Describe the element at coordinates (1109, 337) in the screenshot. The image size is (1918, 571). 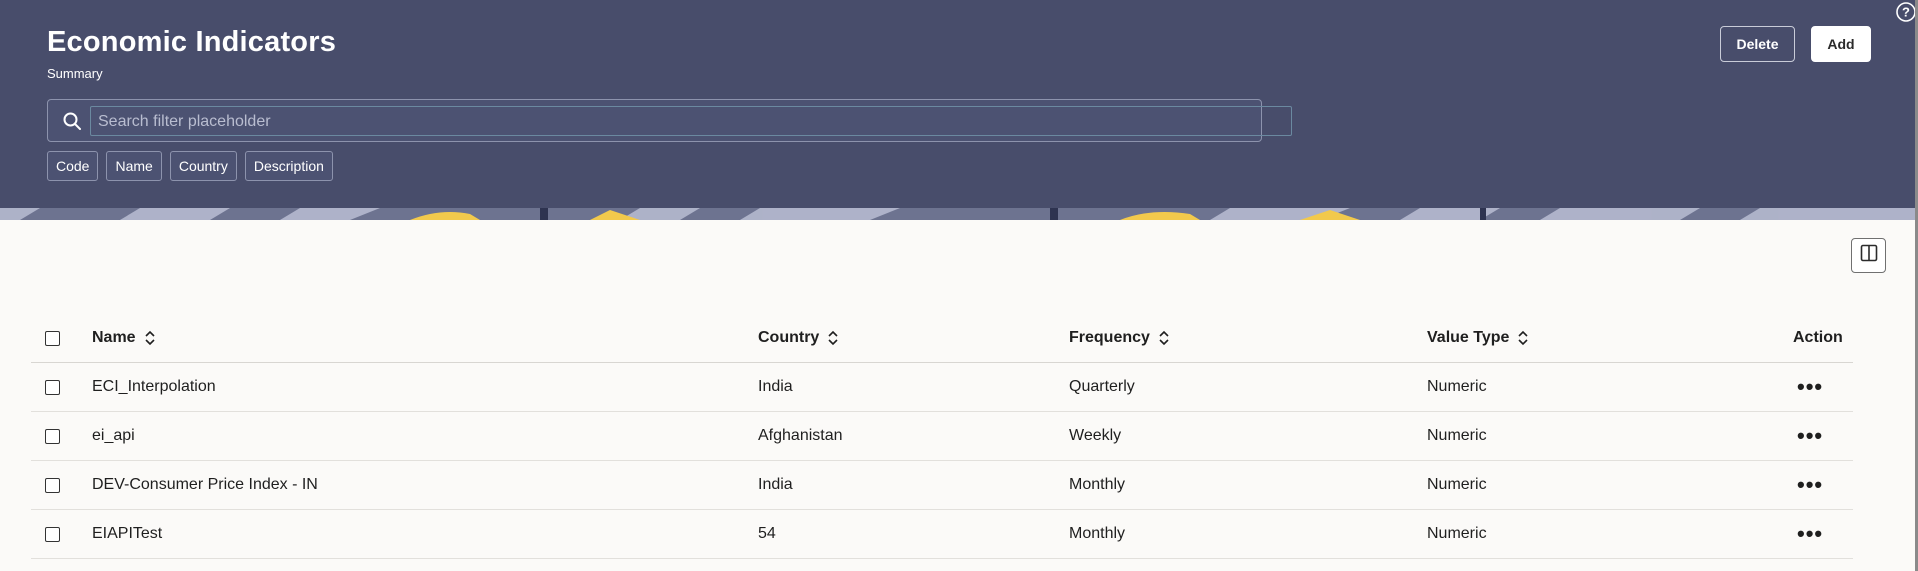
I see `column-header-label: Frequency` at that location.